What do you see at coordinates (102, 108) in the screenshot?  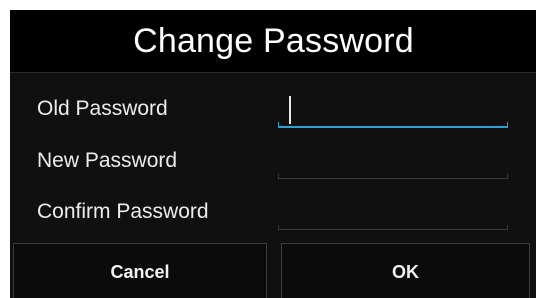 I see `old-password-label: Old Password` at bounding box center [102, 108].